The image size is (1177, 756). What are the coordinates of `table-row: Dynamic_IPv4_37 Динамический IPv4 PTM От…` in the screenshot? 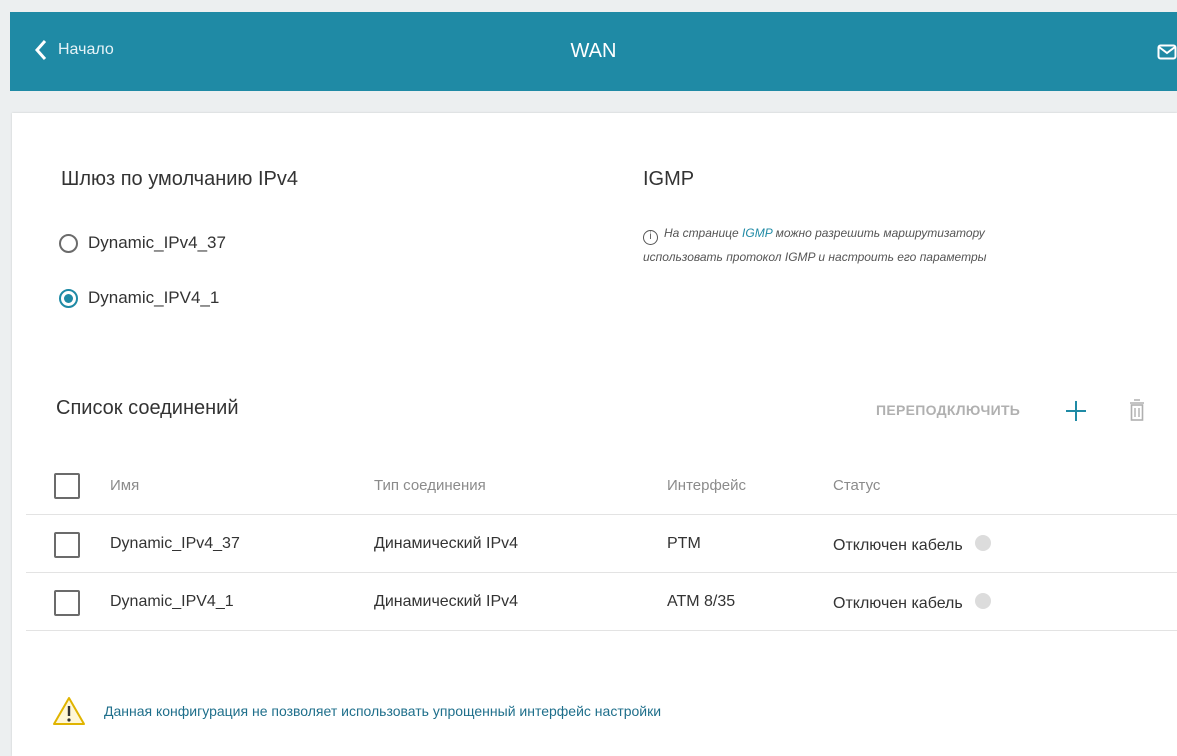 It's located at (601, 544).